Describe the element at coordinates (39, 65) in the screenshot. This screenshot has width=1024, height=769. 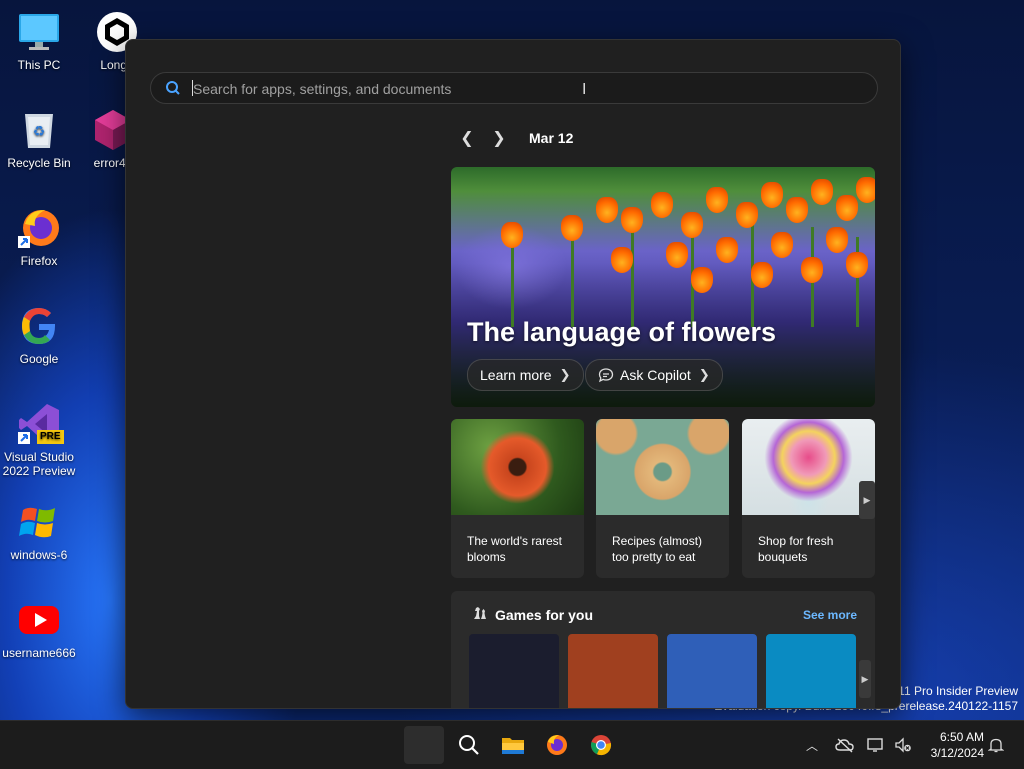
I see `desktop-icon-label: This PC` at that location.